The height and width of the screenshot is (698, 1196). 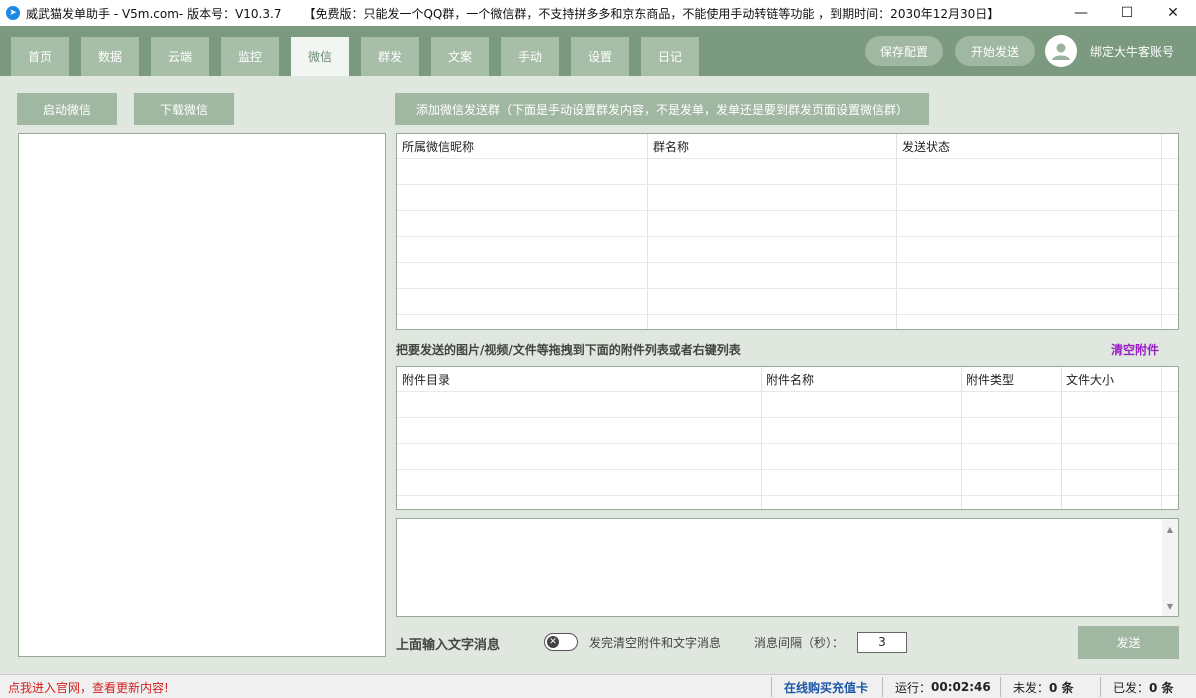 What do you see at coordinates (990, 379) in the screenshot?
I see `column-header-file-type: 附件类型` at bounding box center [990, 379].